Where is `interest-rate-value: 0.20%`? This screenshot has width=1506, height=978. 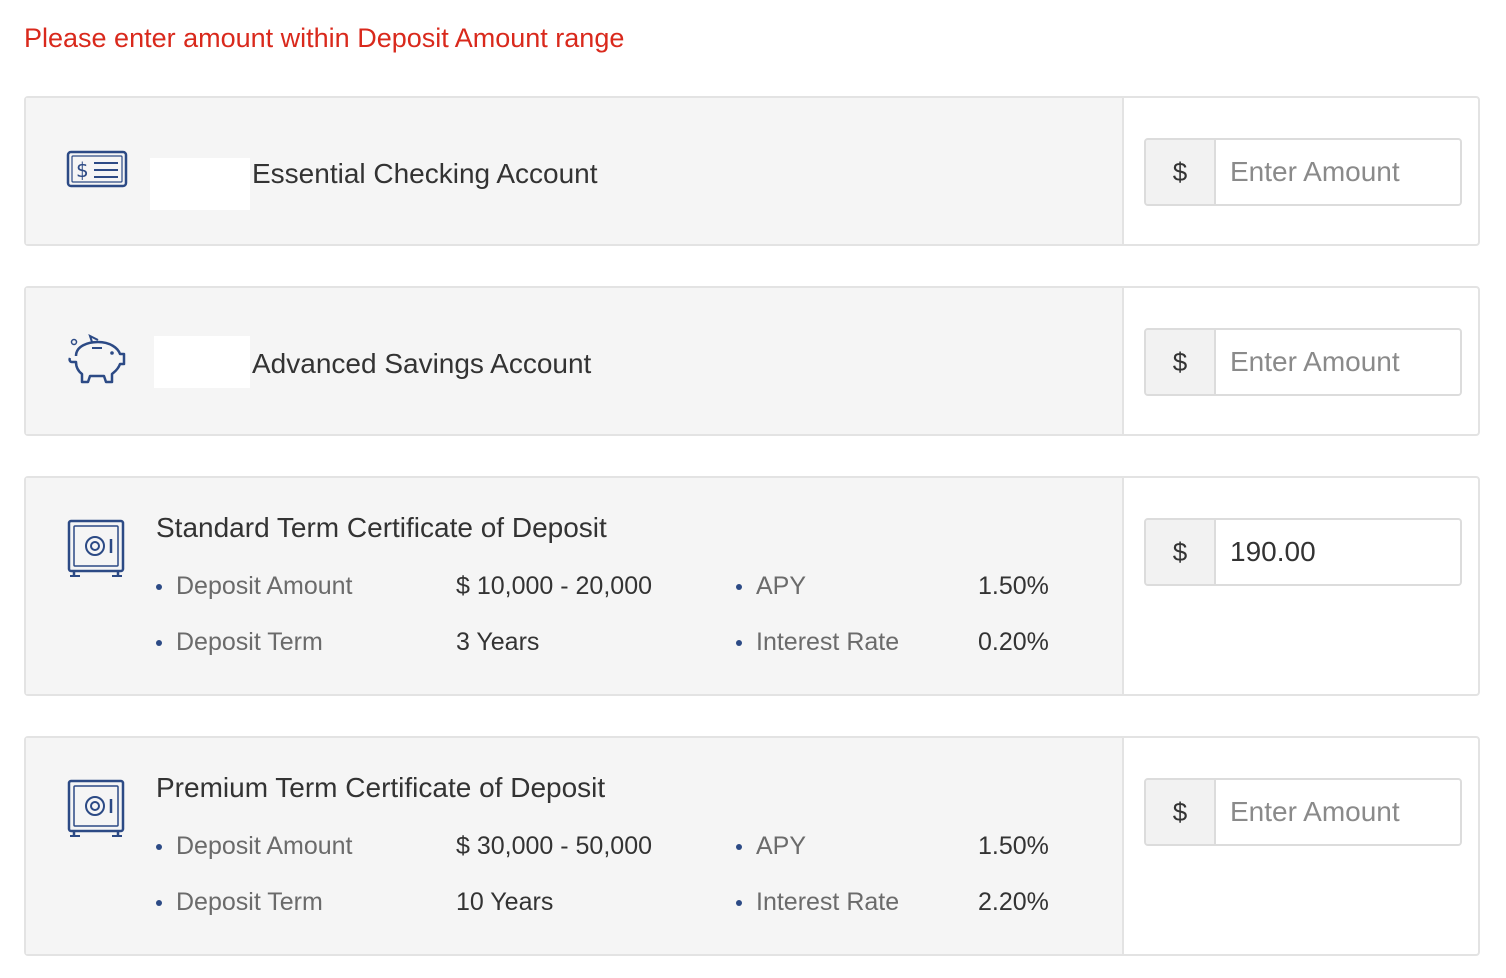
interest-rate-value: 0.20% is located at coordinates (1013, 642).